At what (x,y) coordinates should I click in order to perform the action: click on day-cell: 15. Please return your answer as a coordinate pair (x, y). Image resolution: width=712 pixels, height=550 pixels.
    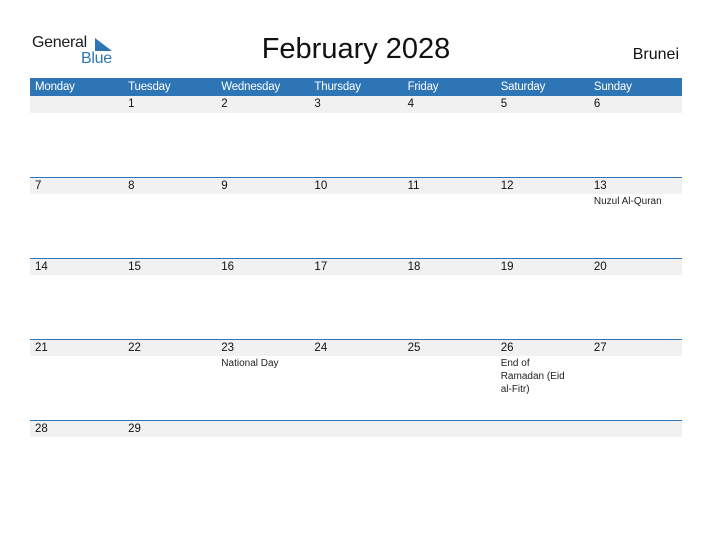
    Looking at the image, I should click on (170, 299).